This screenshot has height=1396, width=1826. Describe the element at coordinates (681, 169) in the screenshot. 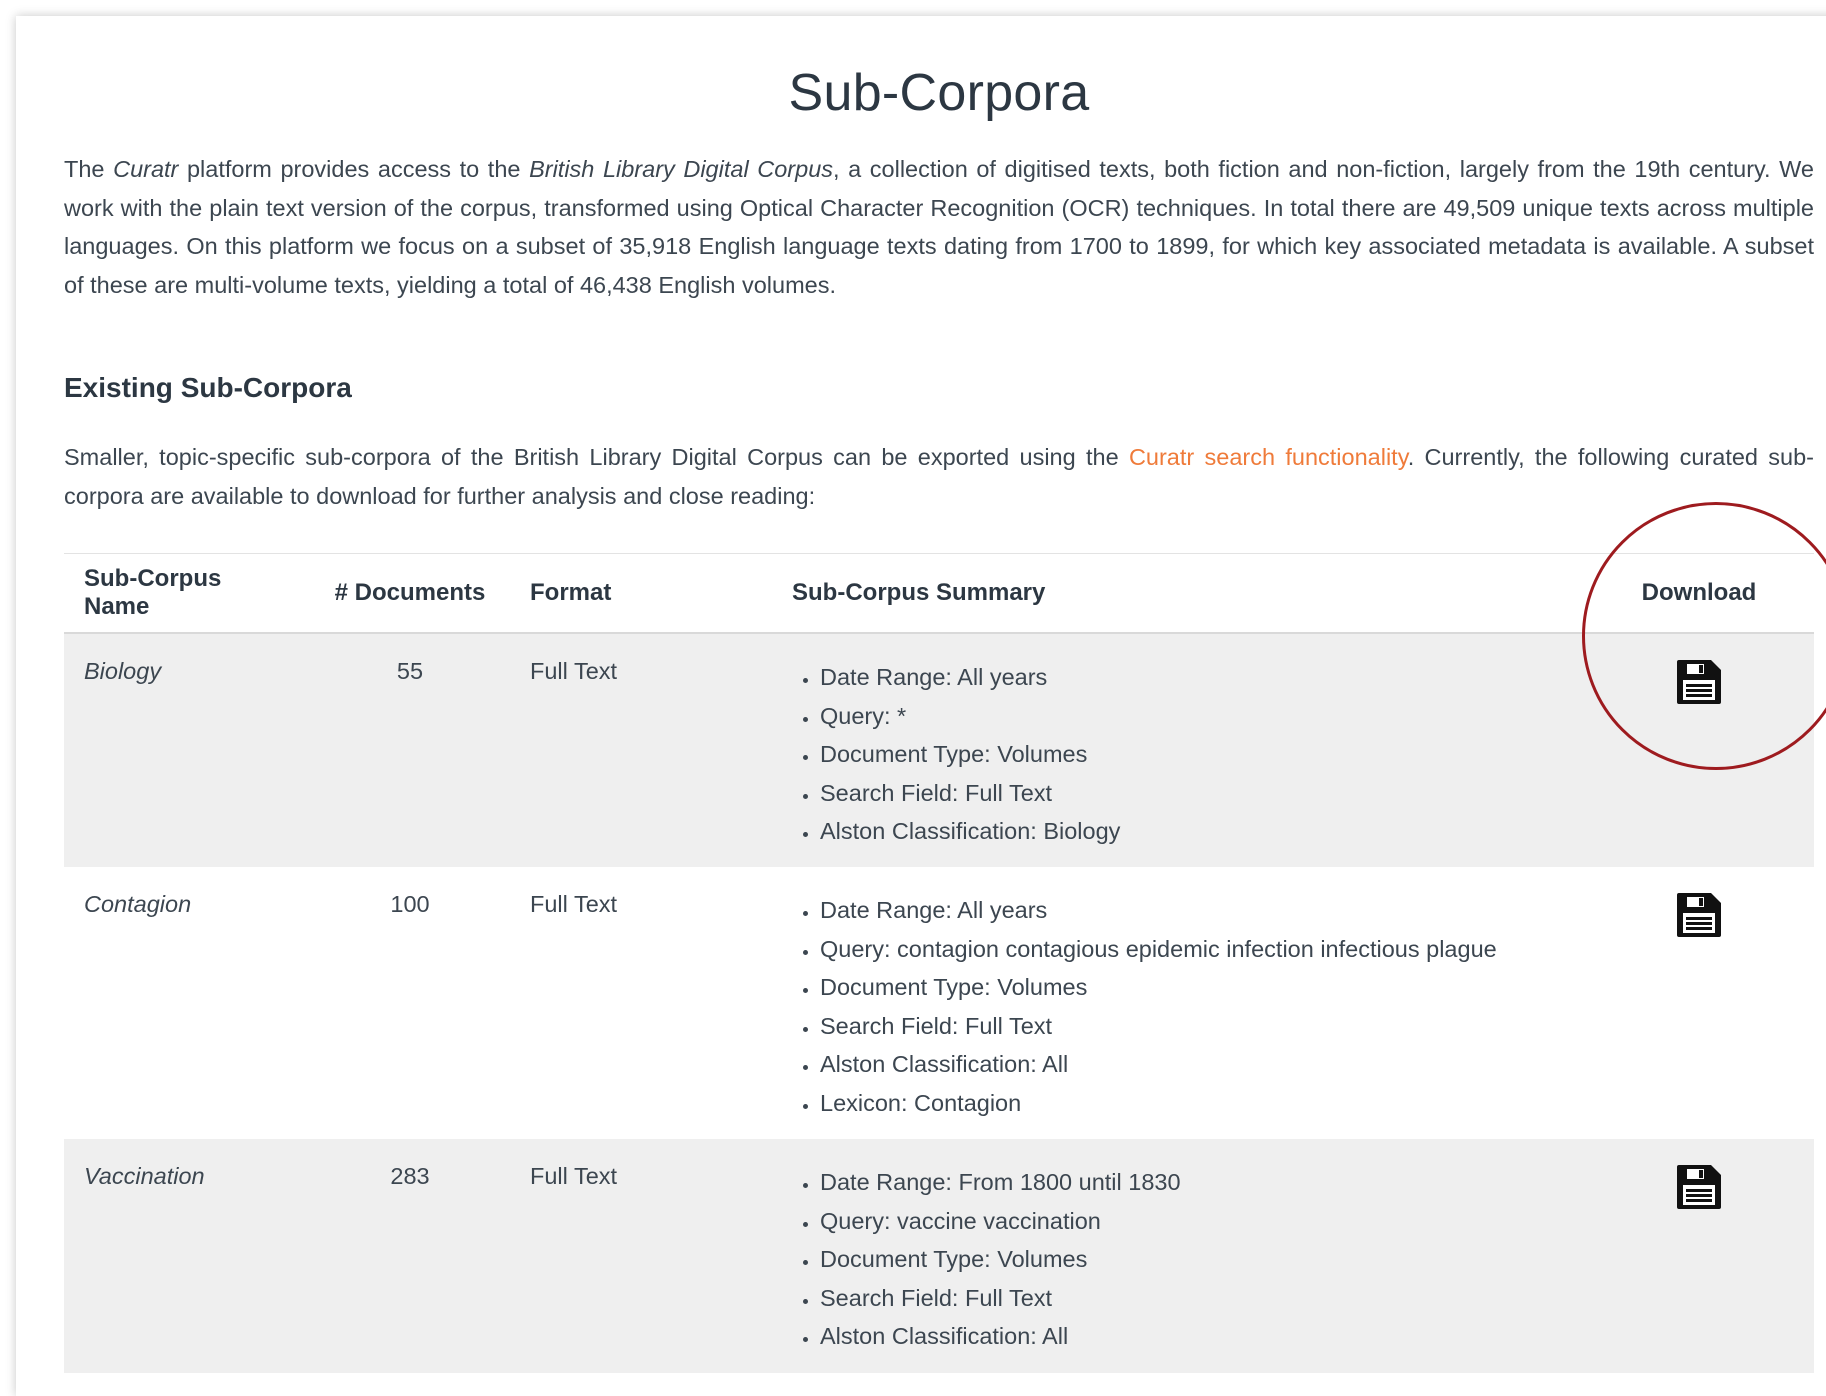

I see `intro-bldc: British Library Digital Corpus` at that location.